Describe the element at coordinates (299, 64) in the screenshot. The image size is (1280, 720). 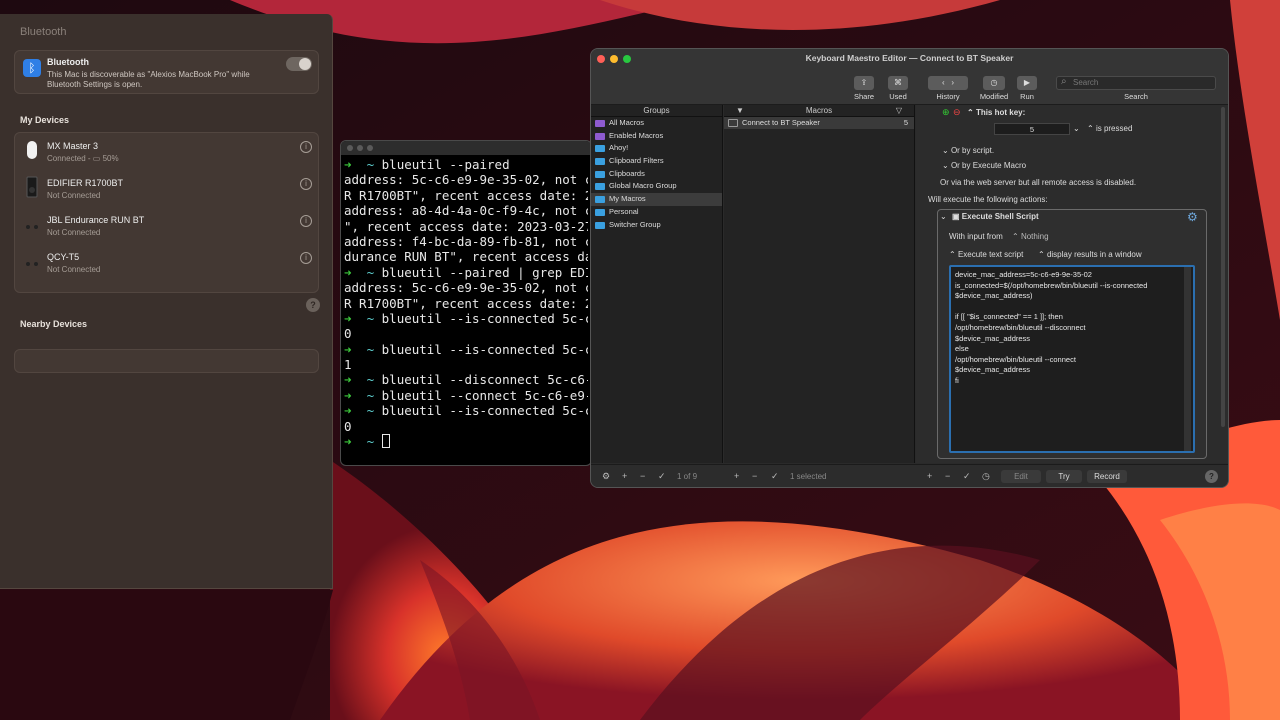
I see `bluetooth-toggle` at that location.